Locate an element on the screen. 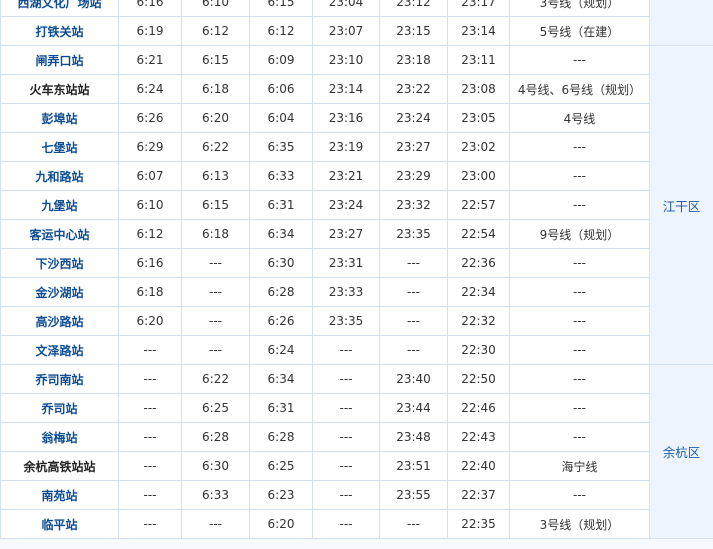 The height and width of the screenshot is (549, 713). first-train-down-a-cell: 6:12 is located at coordinates (215, 31).